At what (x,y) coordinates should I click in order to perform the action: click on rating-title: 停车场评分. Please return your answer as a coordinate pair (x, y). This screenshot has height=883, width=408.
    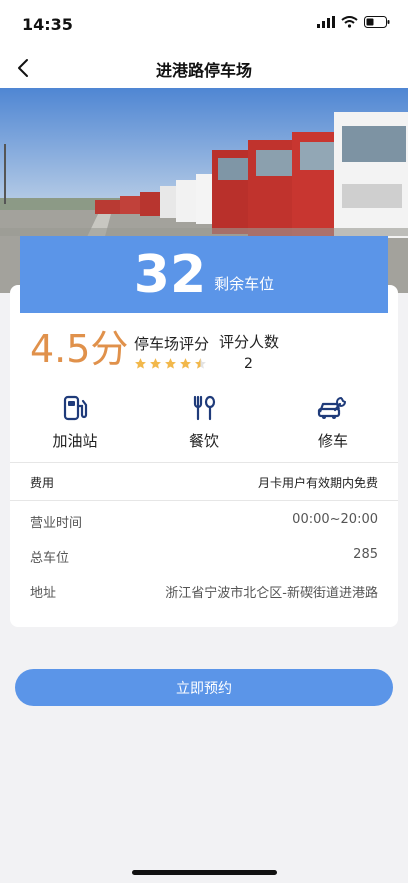
    Looking at the image, I should click on (172, 344).